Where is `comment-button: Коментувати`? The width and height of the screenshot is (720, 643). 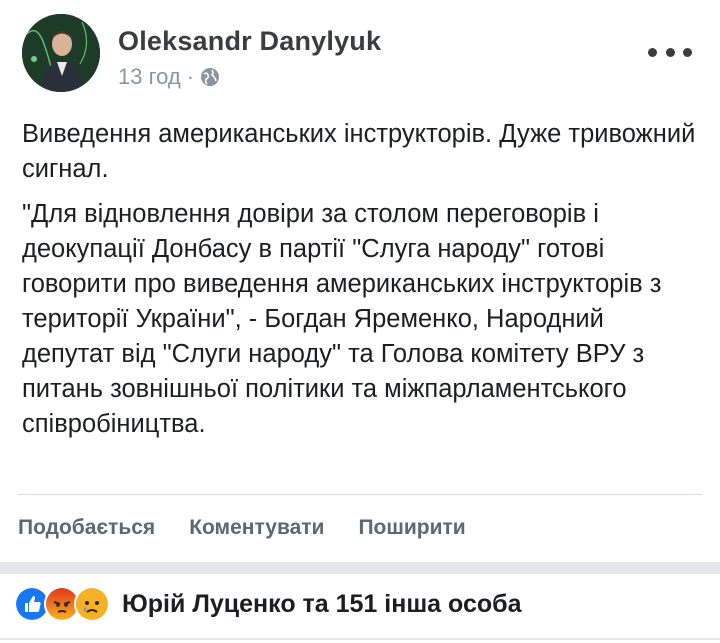 comment-button: Коментувати is located at coordinates (256, 528).